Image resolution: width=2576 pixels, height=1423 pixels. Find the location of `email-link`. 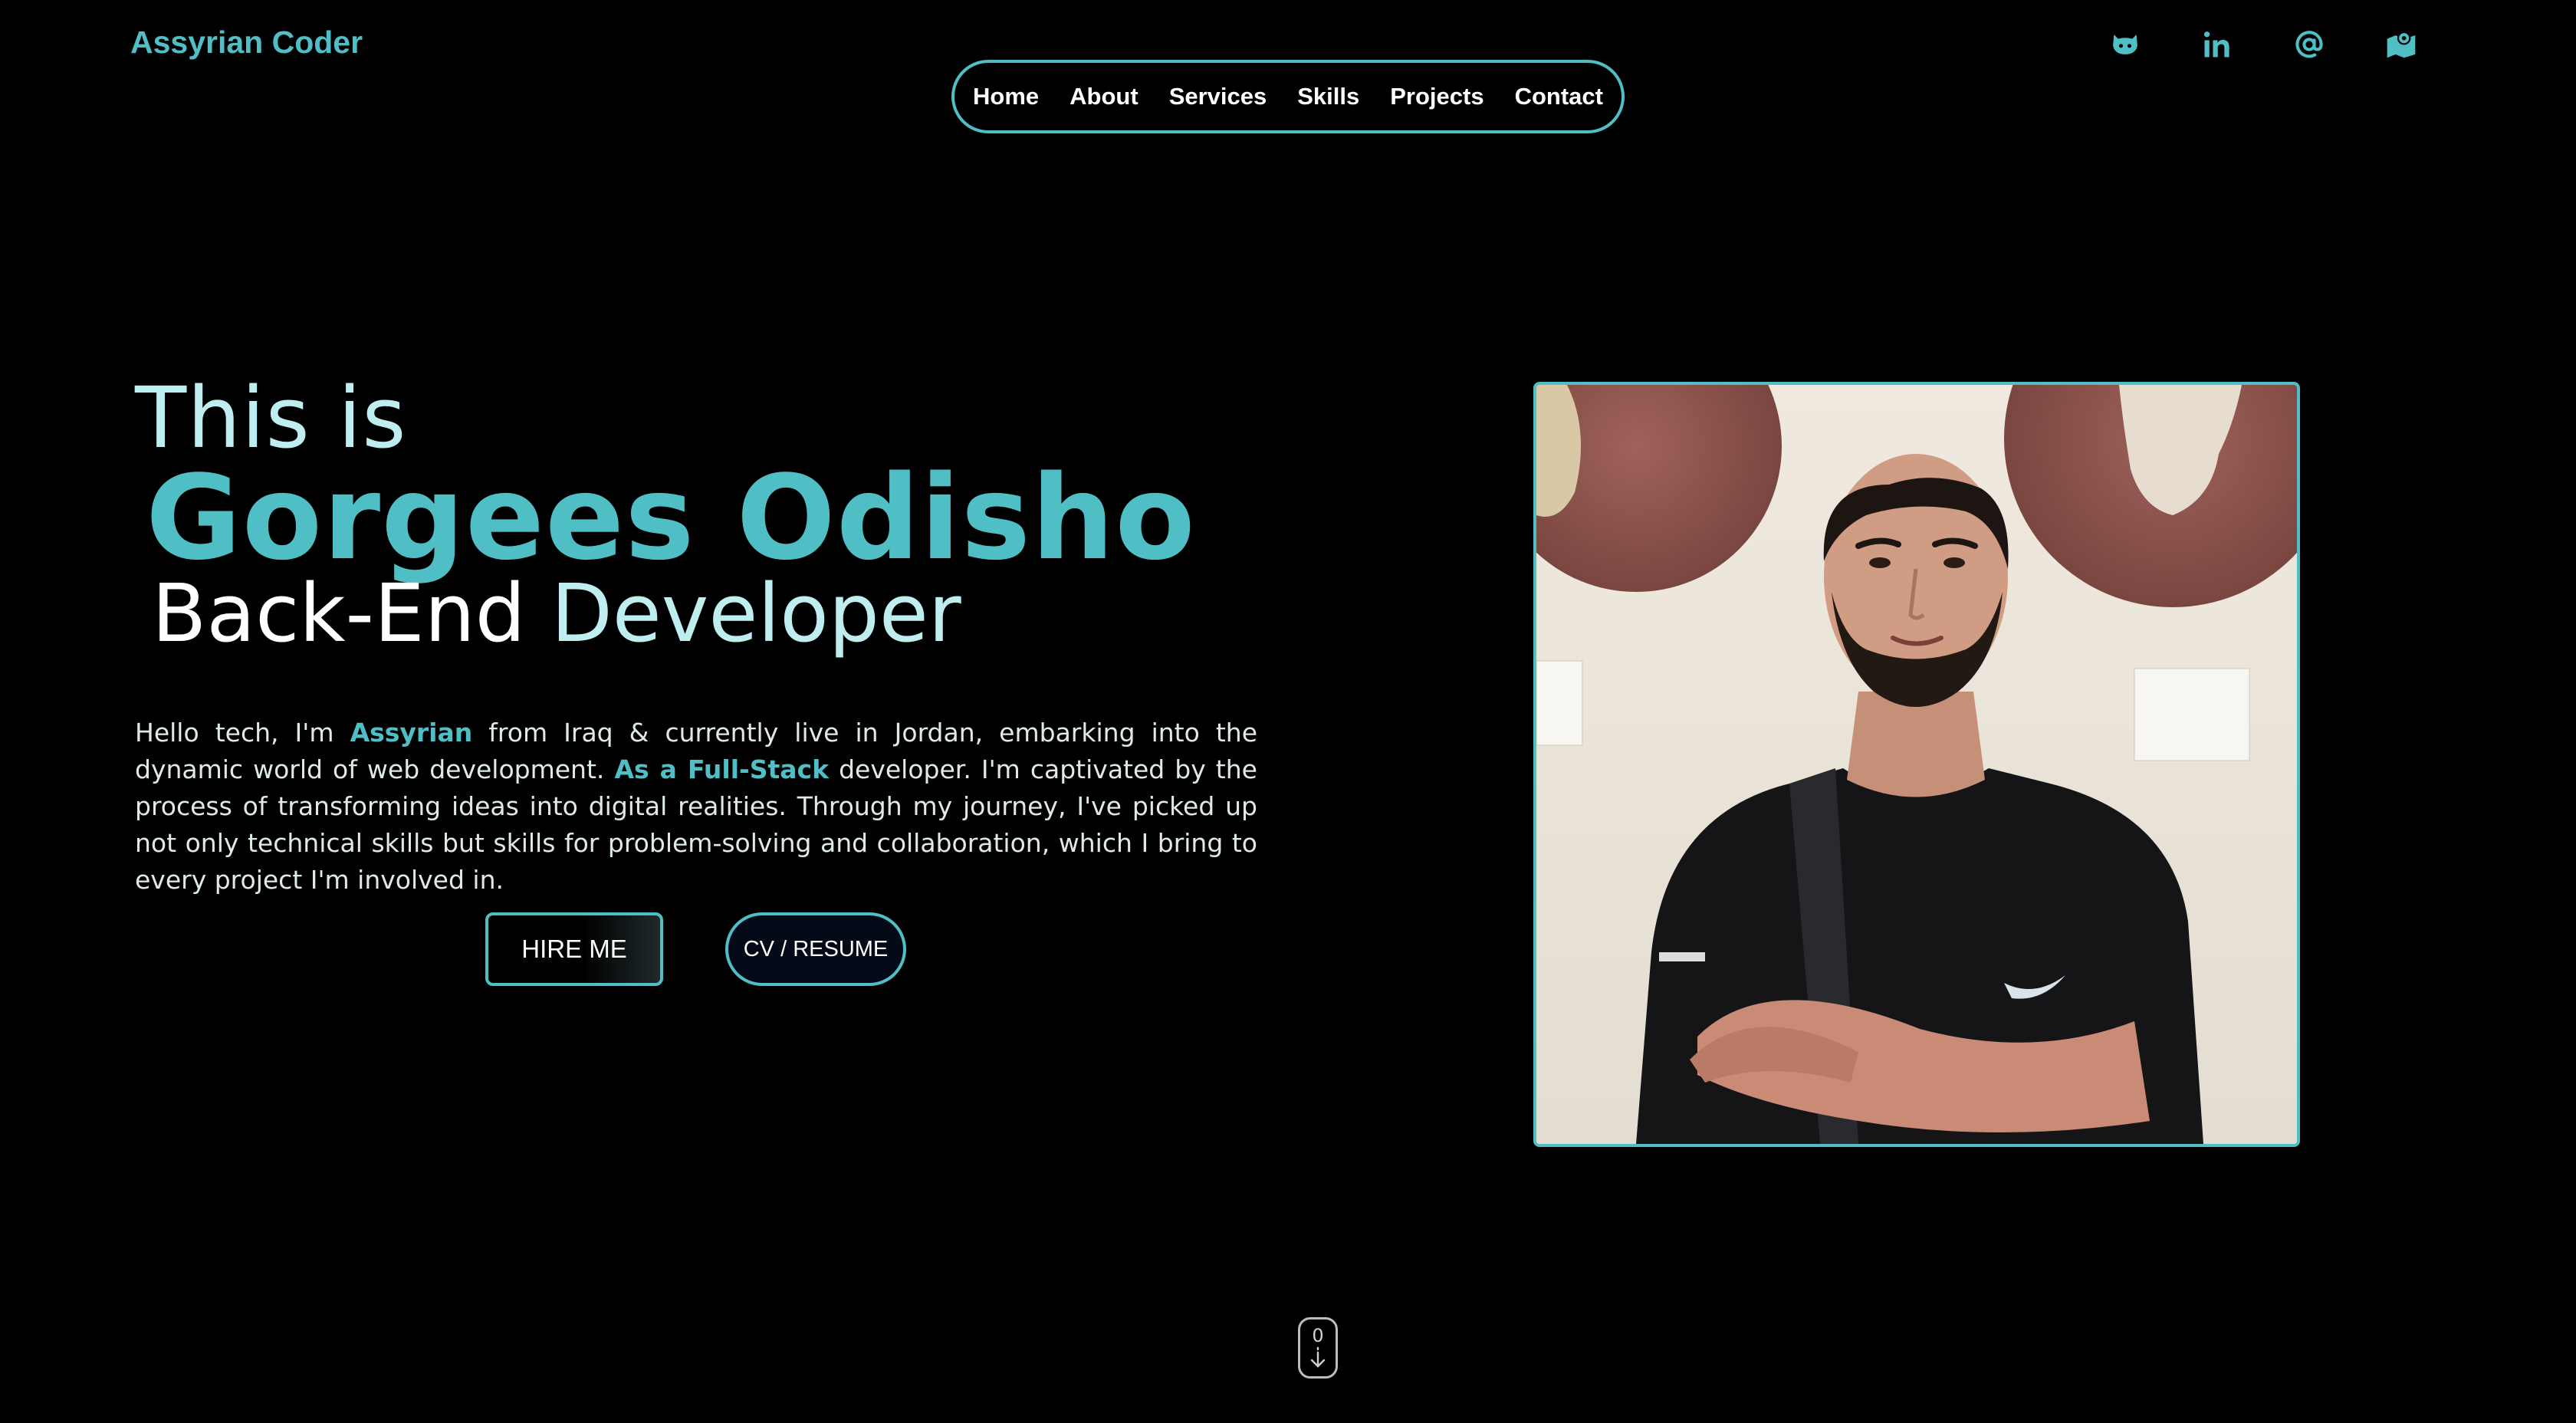

email-link is located at coordinates (2309, 44).